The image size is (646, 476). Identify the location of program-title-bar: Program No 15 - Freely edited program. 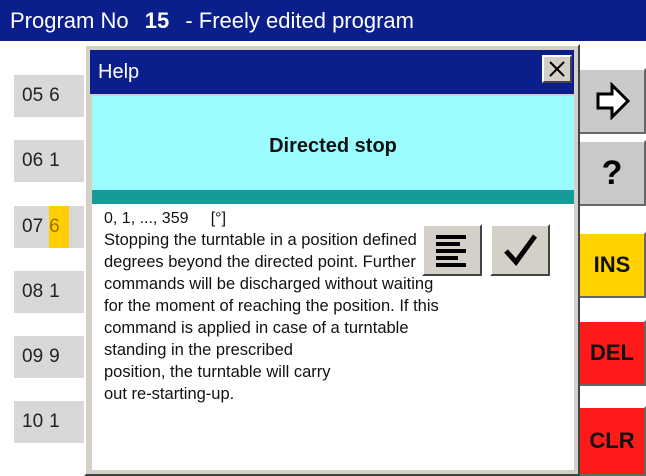
(323, 20).